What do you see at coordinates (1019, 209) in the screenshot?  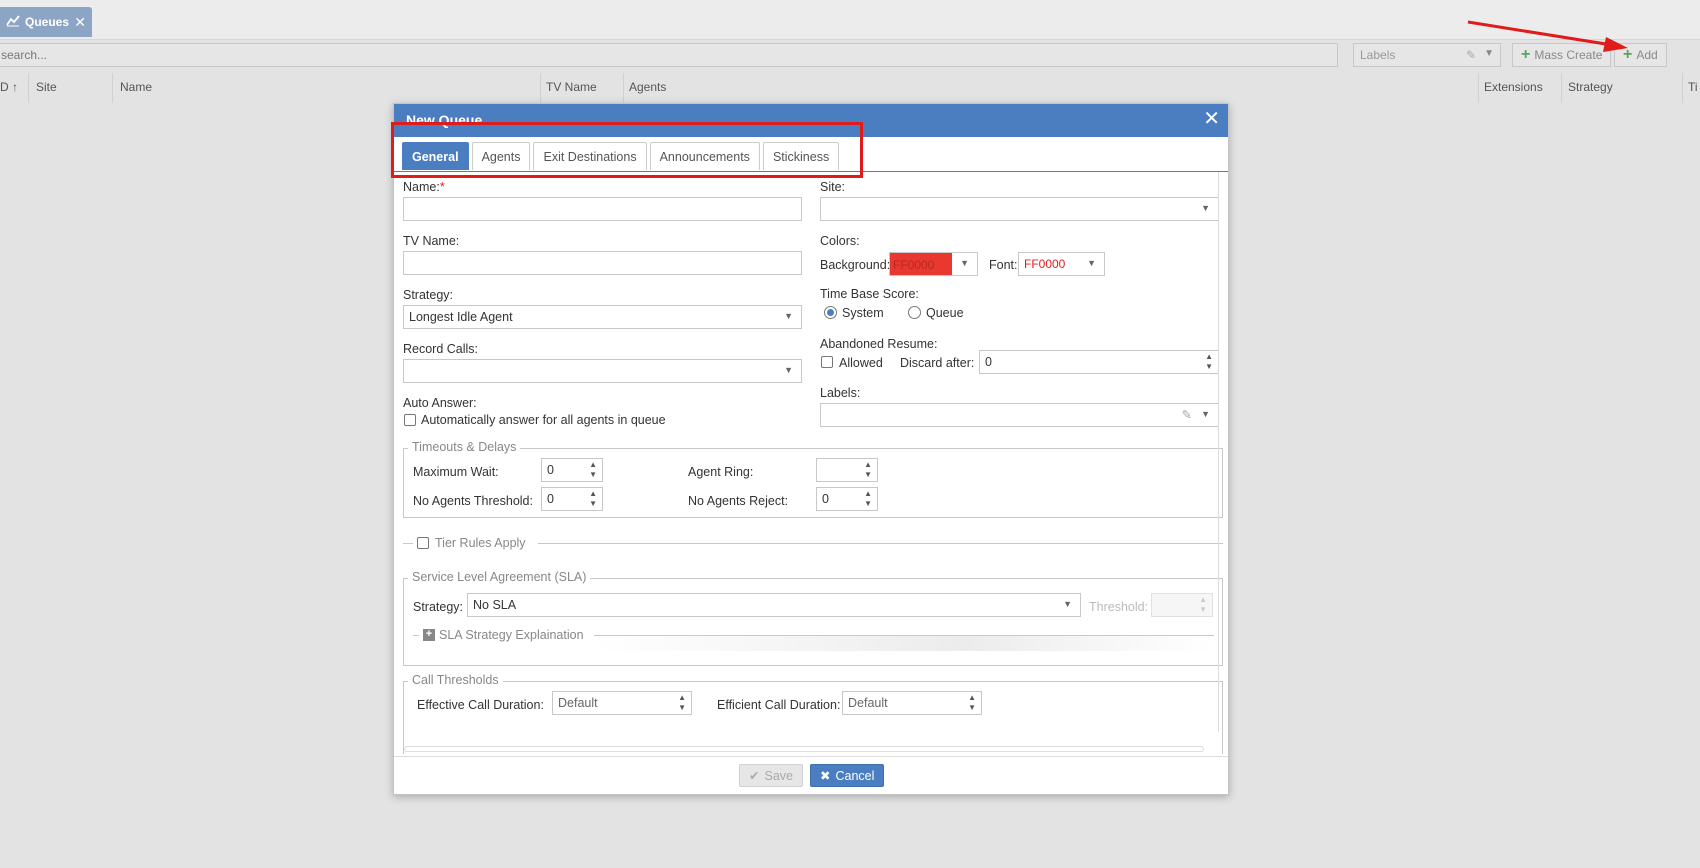 I see `site-select: ▼` at bounding box center [1019, 209].